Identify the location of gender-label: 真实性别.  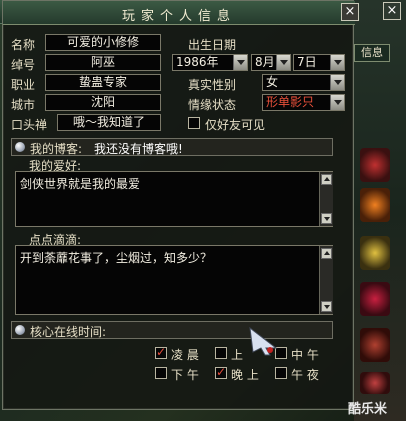
(212, 85).